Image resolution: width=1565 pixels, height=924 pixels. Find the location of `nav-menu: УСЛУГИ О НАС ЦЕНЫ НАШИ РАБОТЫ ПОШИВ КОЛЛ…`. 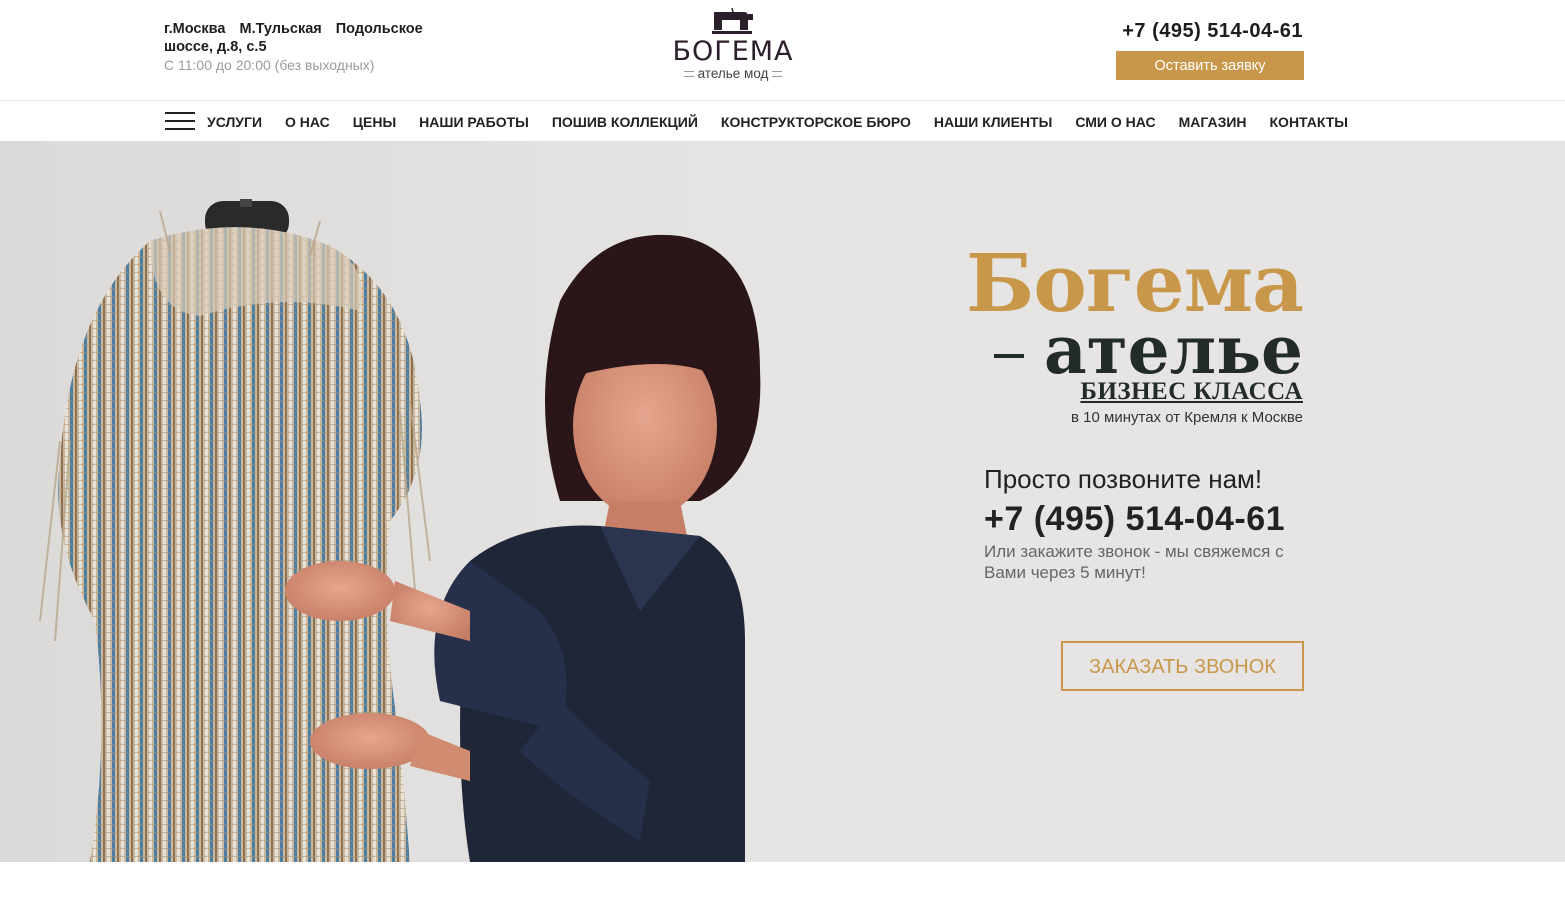

nav-menu: УСЛУГИ О НАС ЦЕНЫ НАШИ РАБОТЫ ПОШИВ КОЛЛ… is located at coordinates (777, 121).